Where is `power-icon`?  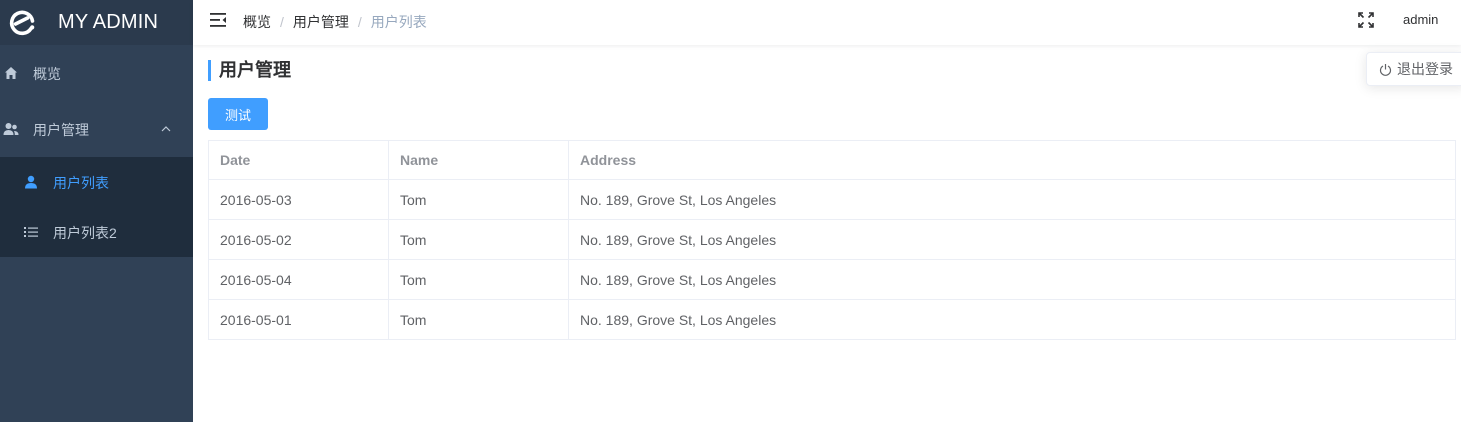
power-icon is located at coordinates (1385, 69).